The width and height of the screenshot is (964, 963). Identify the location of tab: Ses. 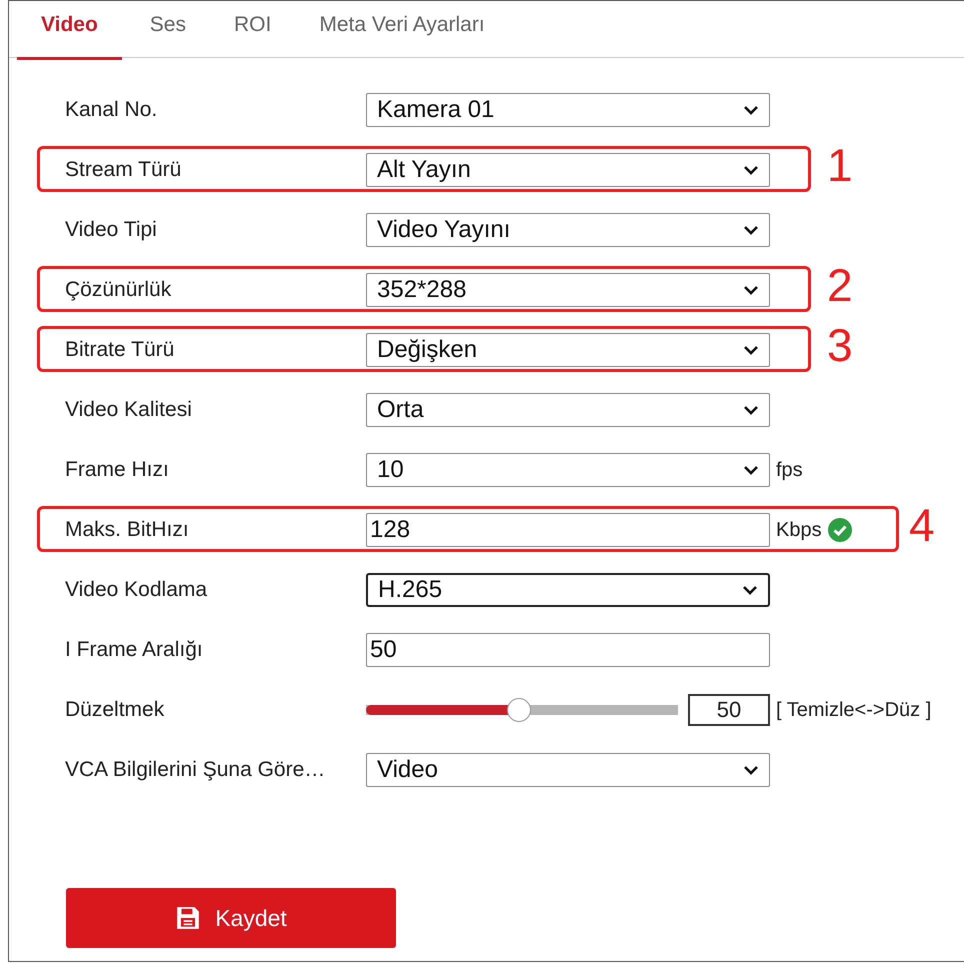
(166, 29).